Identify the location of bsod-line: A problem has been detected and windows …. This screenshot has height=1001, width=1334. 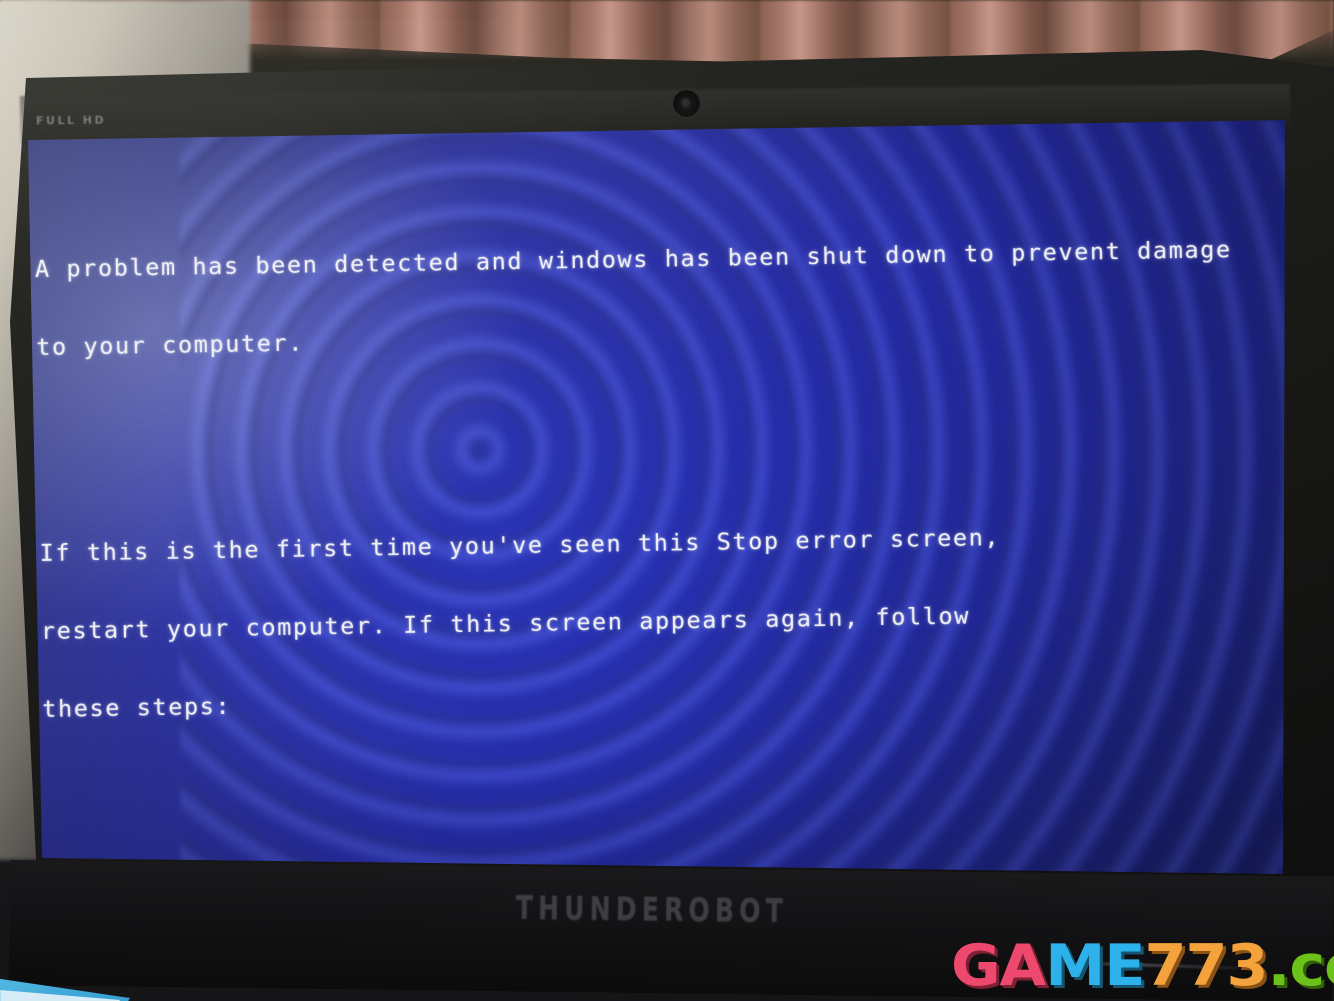
(633, 259).